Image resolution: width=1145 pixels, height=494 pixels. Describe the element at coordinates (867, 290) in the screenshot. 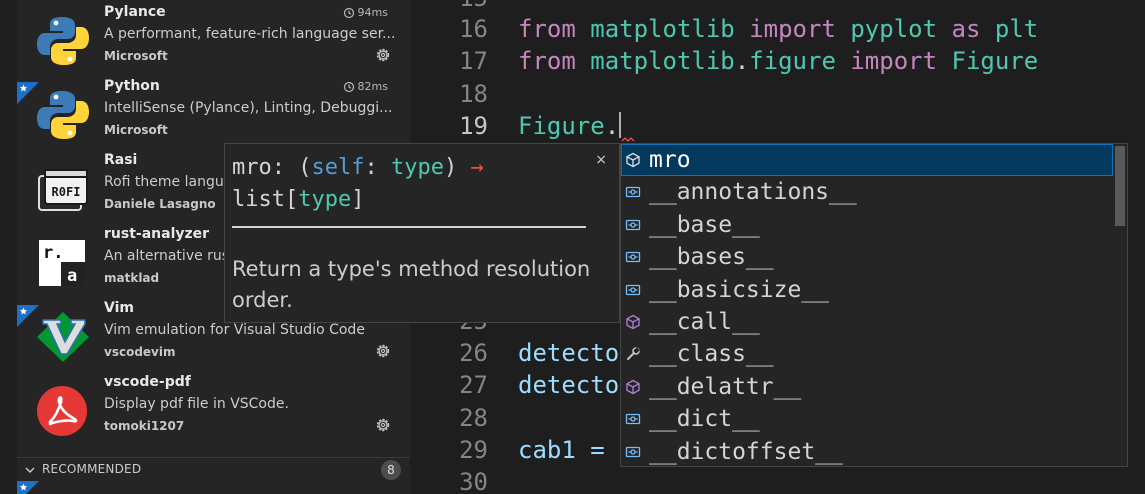

I see `suggestion-item: __basicsize__` at that location.